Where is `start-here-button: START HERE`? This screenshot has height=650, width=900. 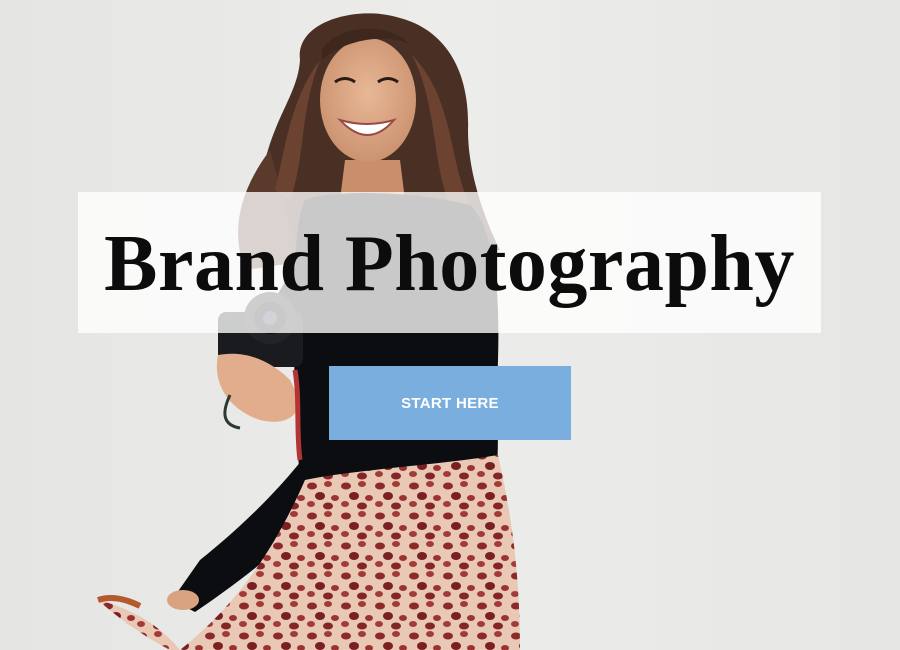 start-here-button: START HERE is located at coordinates (450, 403).